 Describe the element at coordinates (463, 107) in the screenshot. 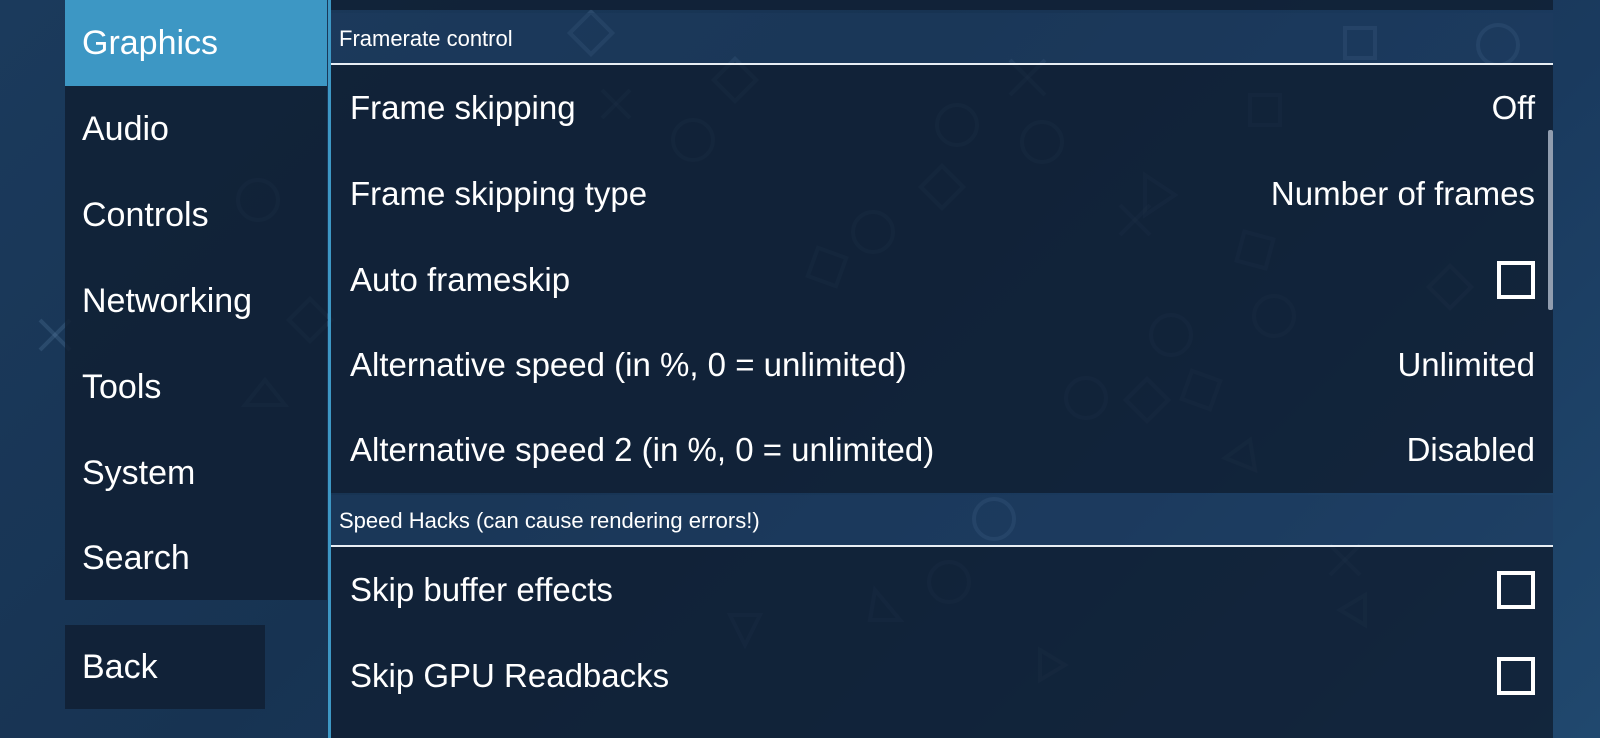

I see `setting-label: Frame skipping` at that location.